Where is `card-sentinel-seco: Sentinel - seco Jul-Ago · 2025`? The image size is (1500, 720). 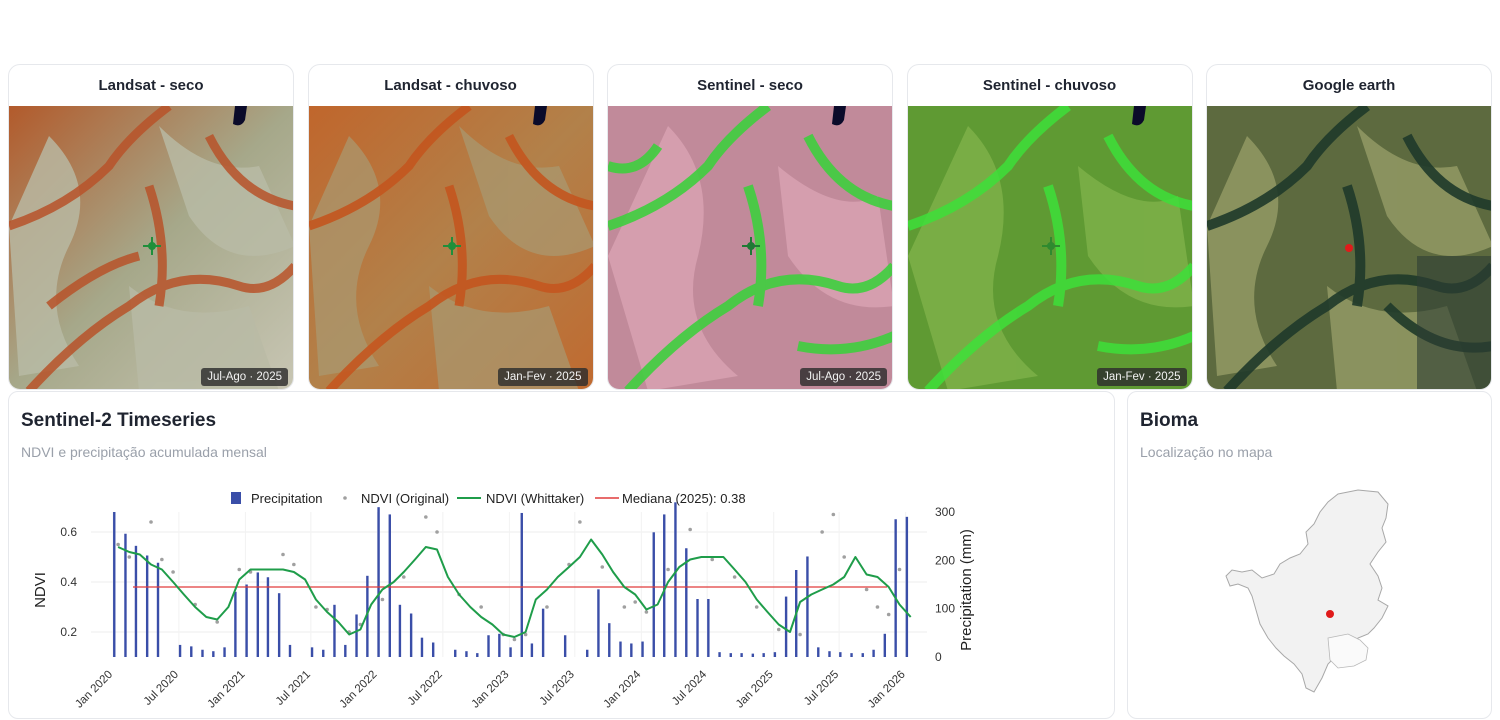 card-sentinel-seco: Sentinel - seco Jul-Ago · 2025 is located at coordinates (750, 227).